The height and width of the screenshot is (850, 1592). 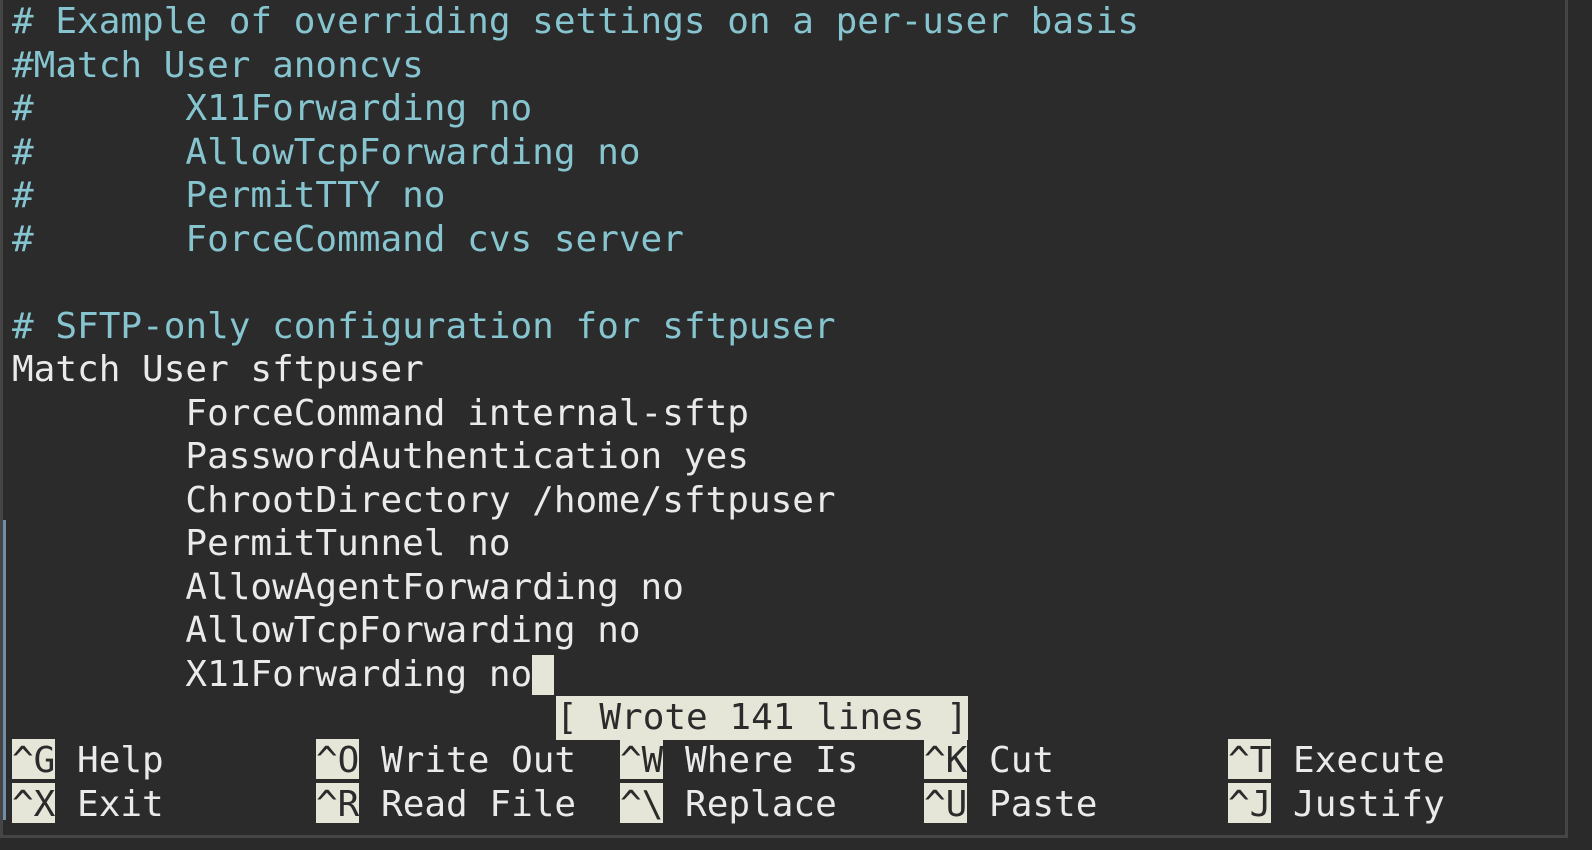 I want to click on shortcut-execute: ^T Execute, so click(x=1336, y=761).